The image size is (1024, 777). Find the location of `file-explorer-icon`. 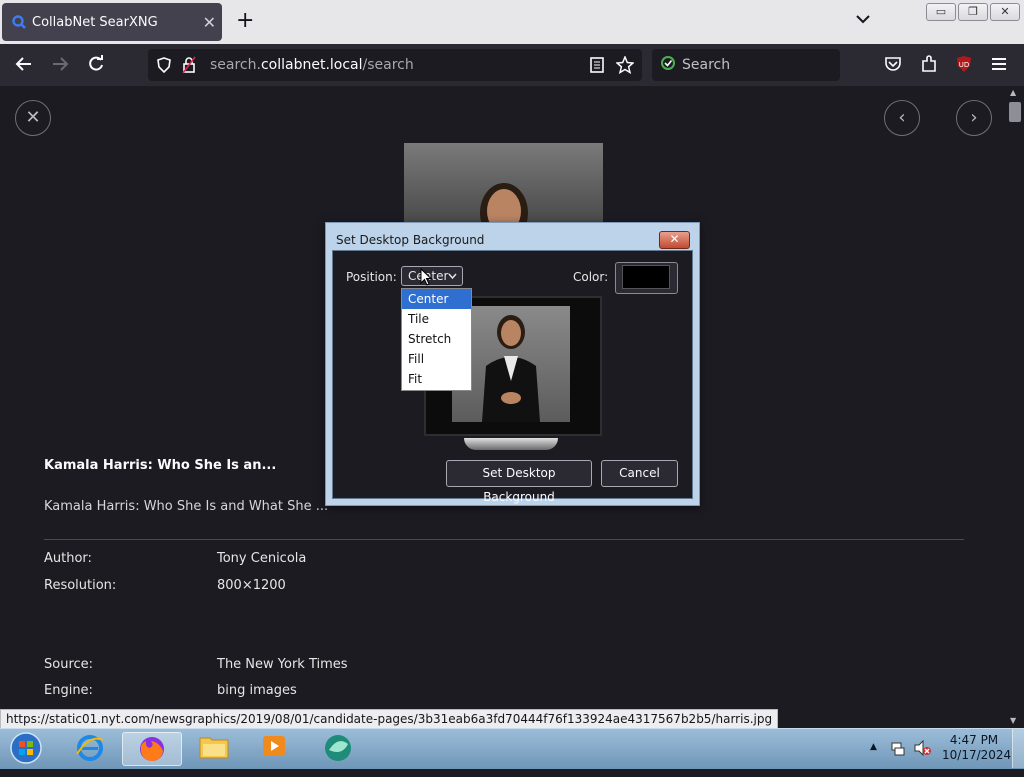

file-explorer-icon is located at coordinates (214, 748).